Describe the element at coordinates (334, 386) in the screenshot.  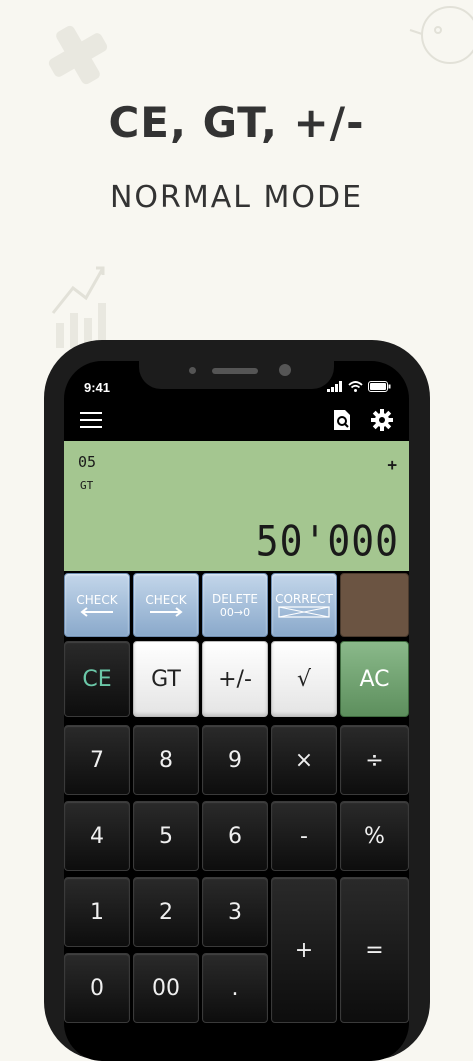
I see `signal-icon` at that location.